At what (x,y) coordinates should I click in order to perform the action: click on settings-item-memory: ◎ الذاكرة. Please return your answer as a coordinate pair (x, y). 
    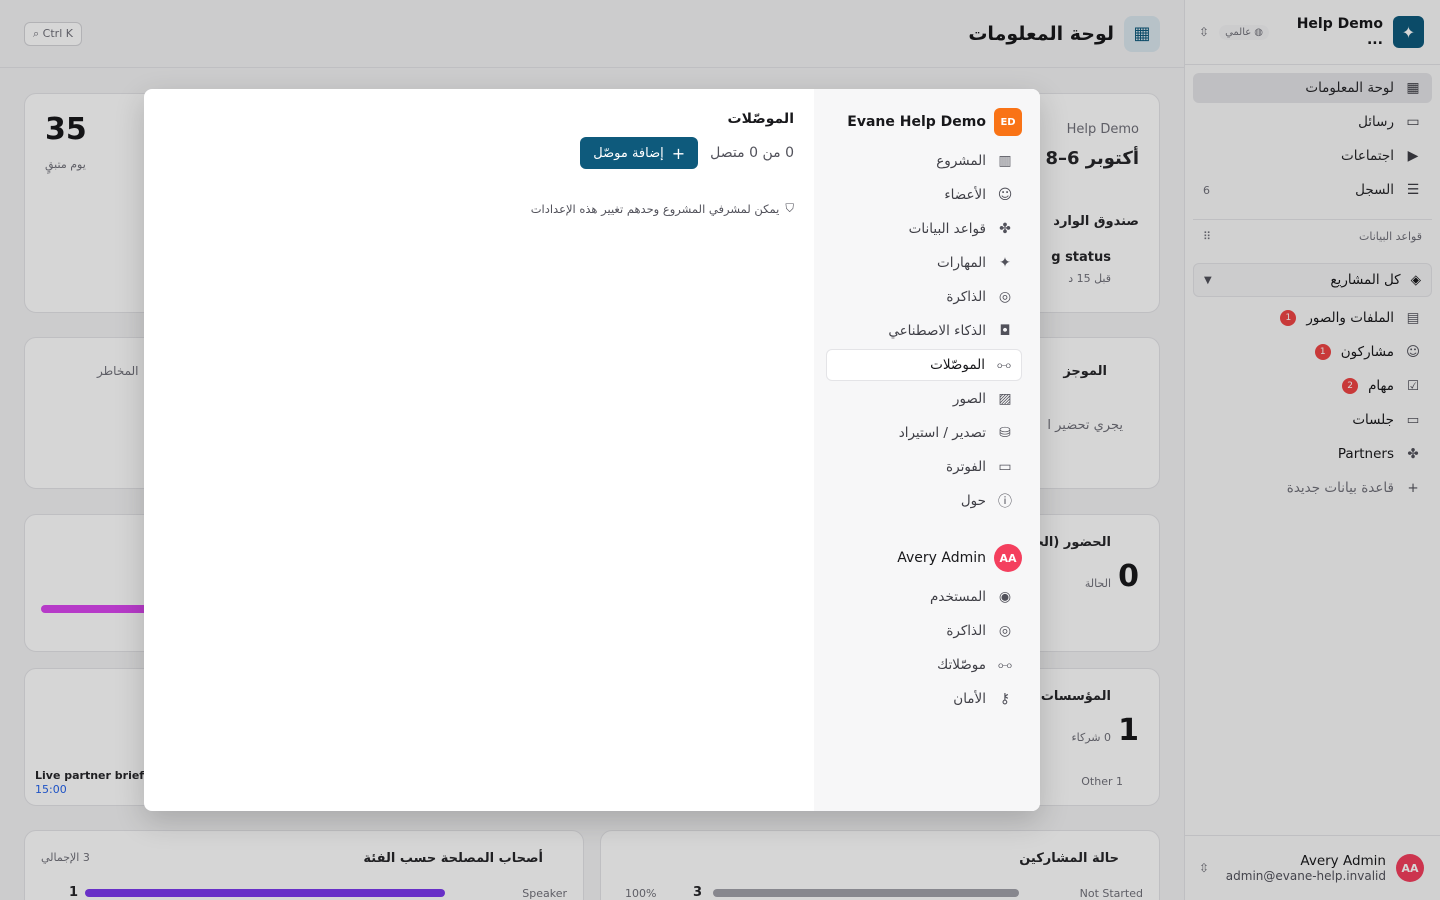
    Looking at the image, I should click on (924, 297).